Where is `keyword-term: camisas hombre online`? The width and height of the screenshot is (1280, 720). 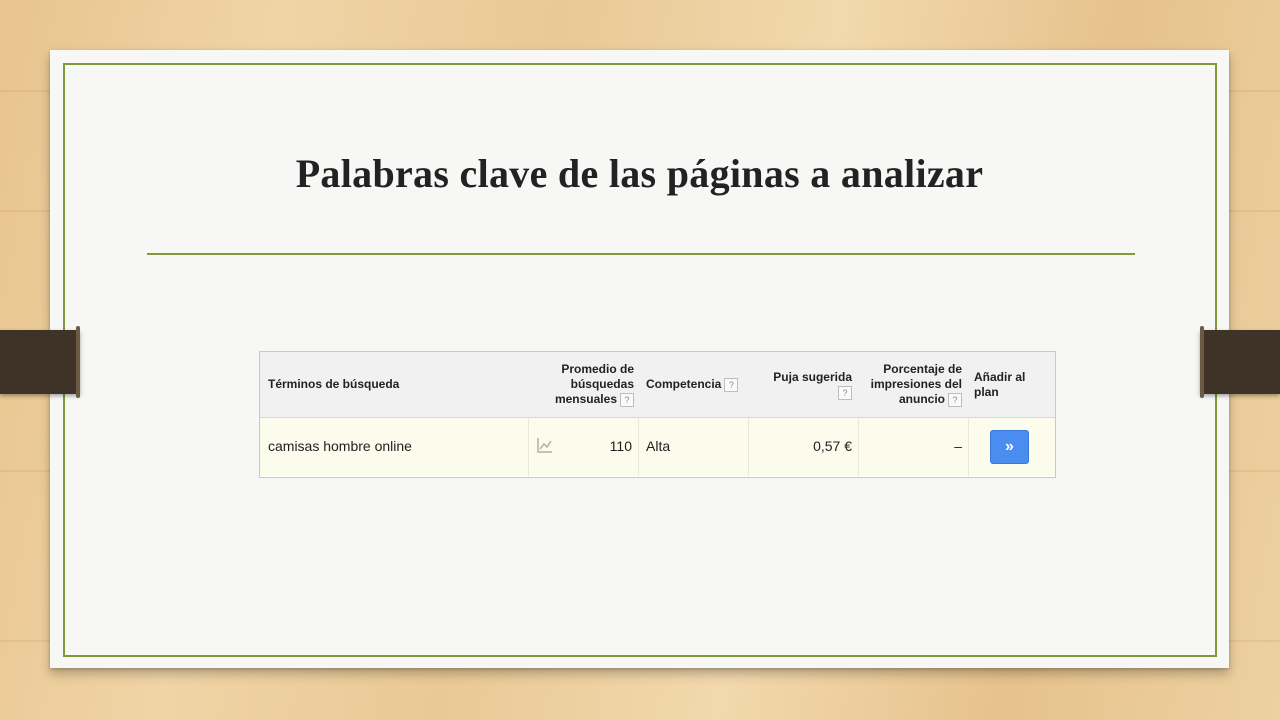 keyword-term: camisas hombre online is located at coordinates (340, 446).